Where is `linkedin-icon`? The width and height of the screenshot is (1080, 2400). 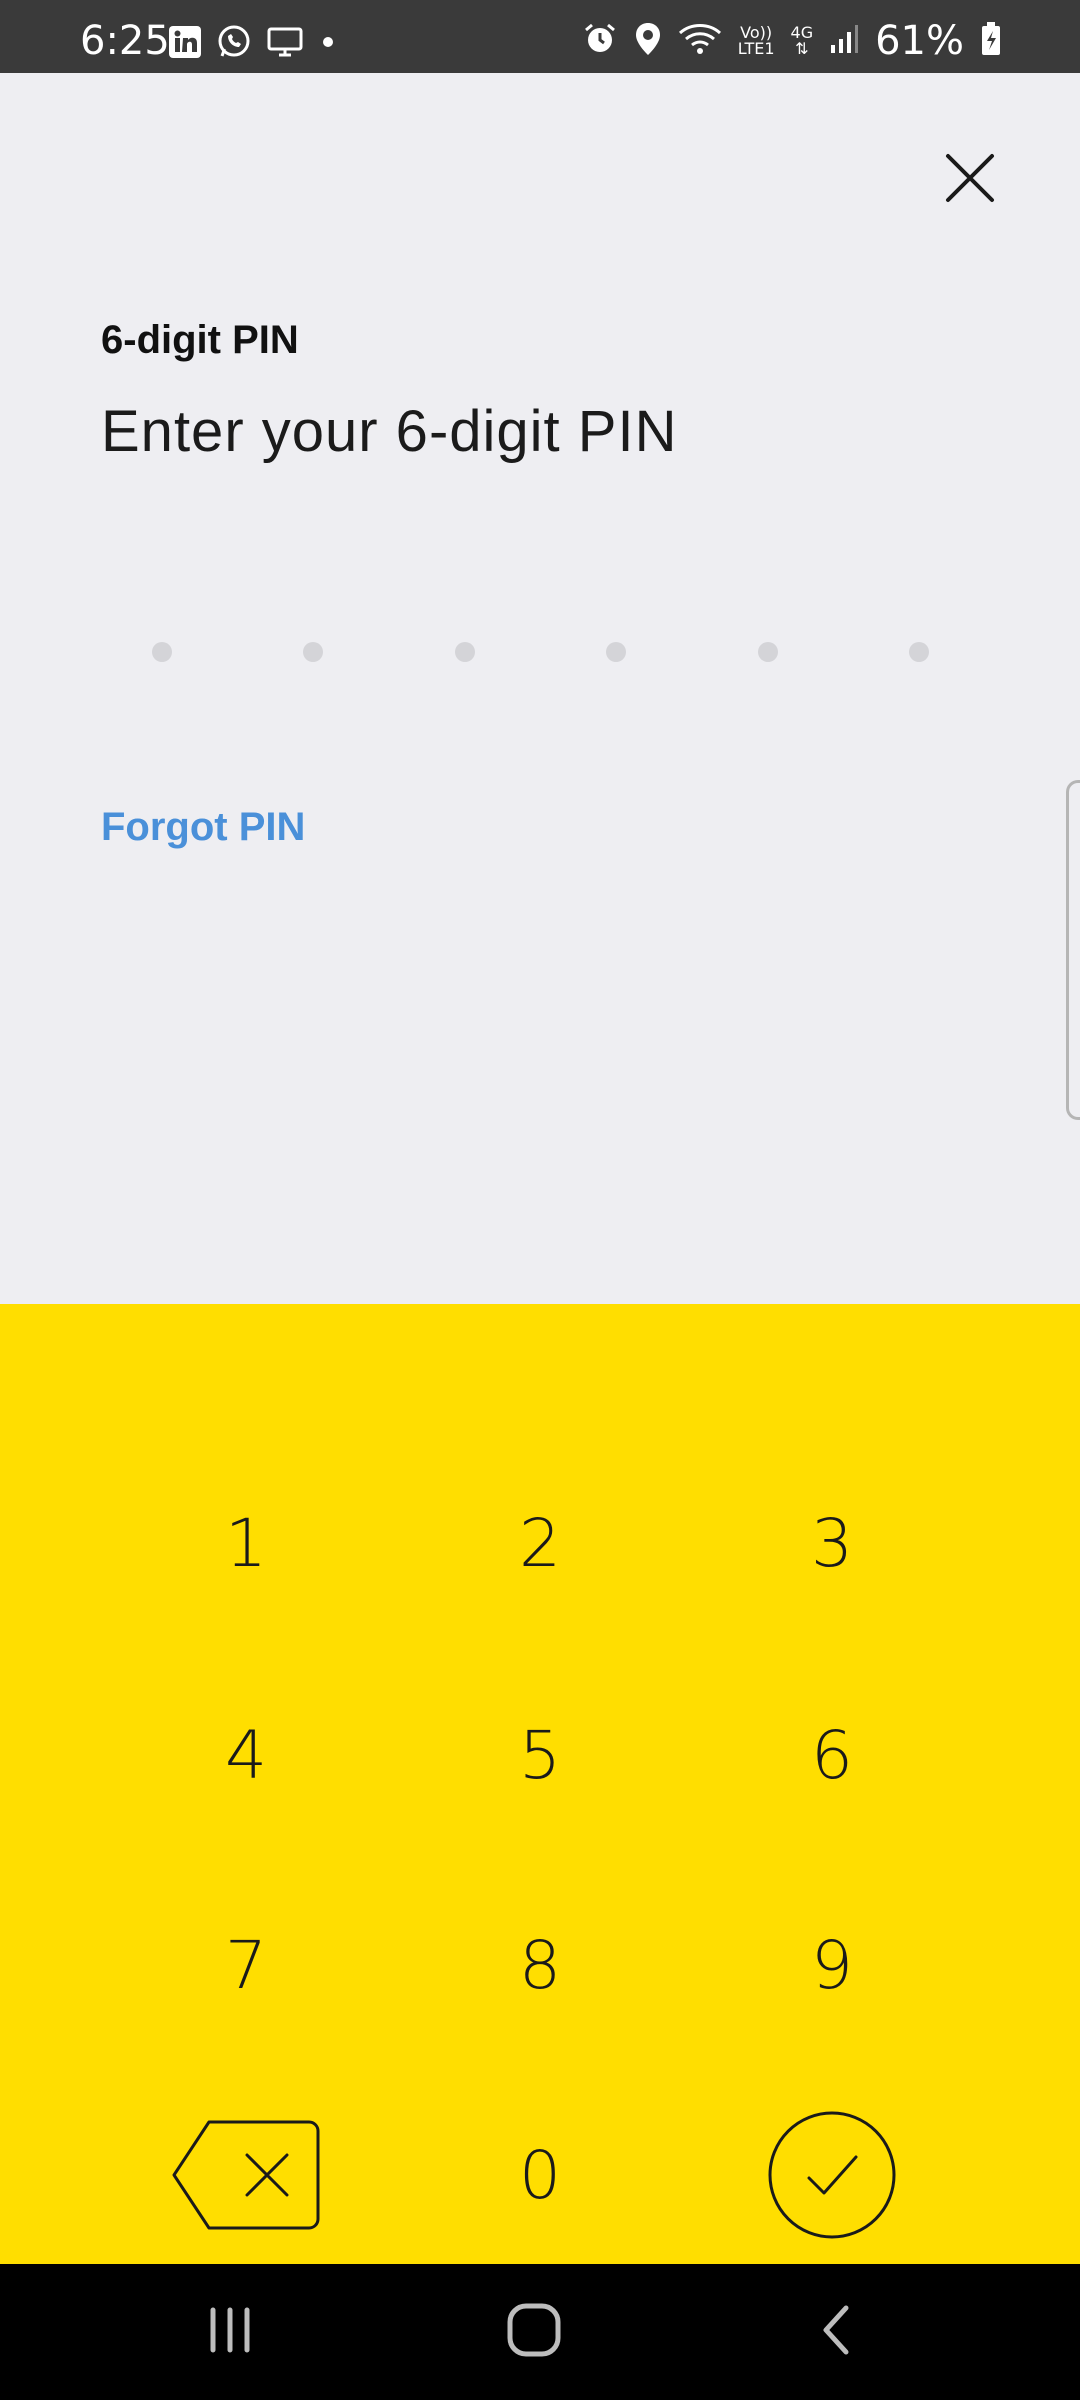 linkedin-icon is located at coordinates (185, 44).